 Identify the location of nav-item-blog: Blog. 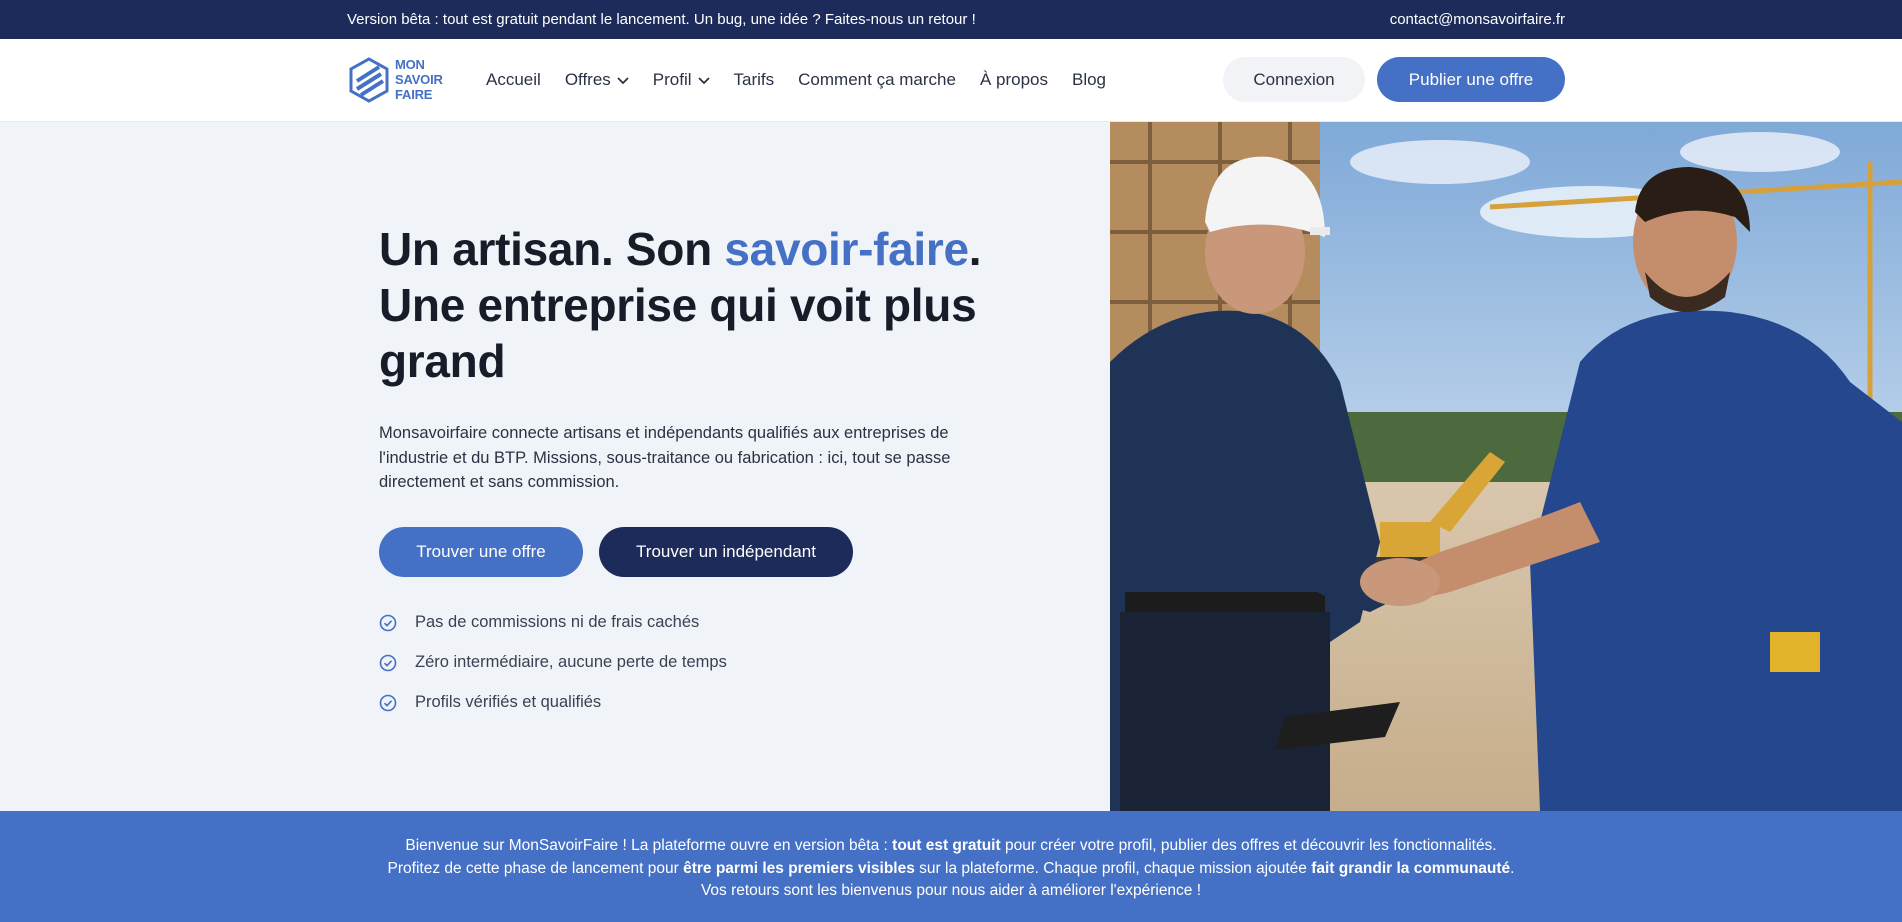
(1089, 80).